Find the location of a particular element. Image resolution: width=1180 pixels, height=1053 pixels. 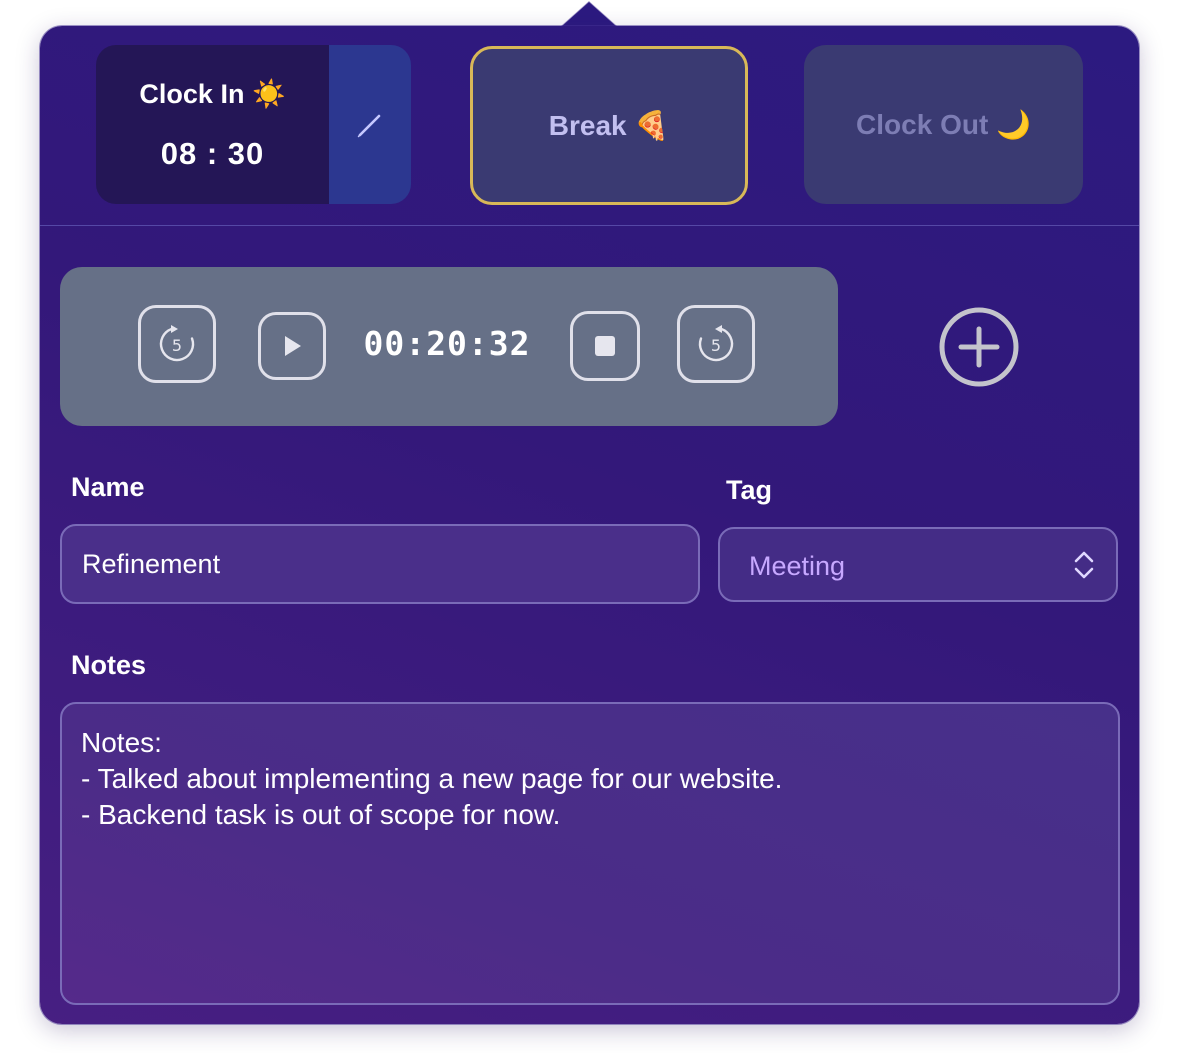

forward-5-icon: 5 is located at coordinates (716, 343).